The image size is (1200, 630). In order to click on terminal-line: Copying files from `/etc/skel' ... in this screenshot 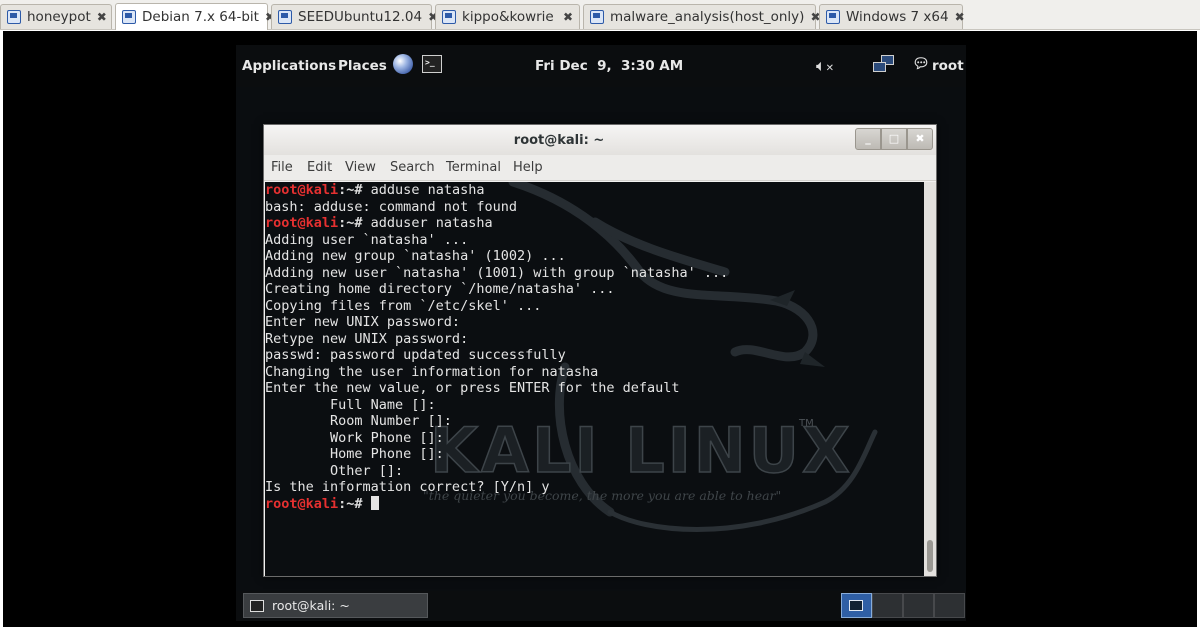, I will do `click(590, 306)`.